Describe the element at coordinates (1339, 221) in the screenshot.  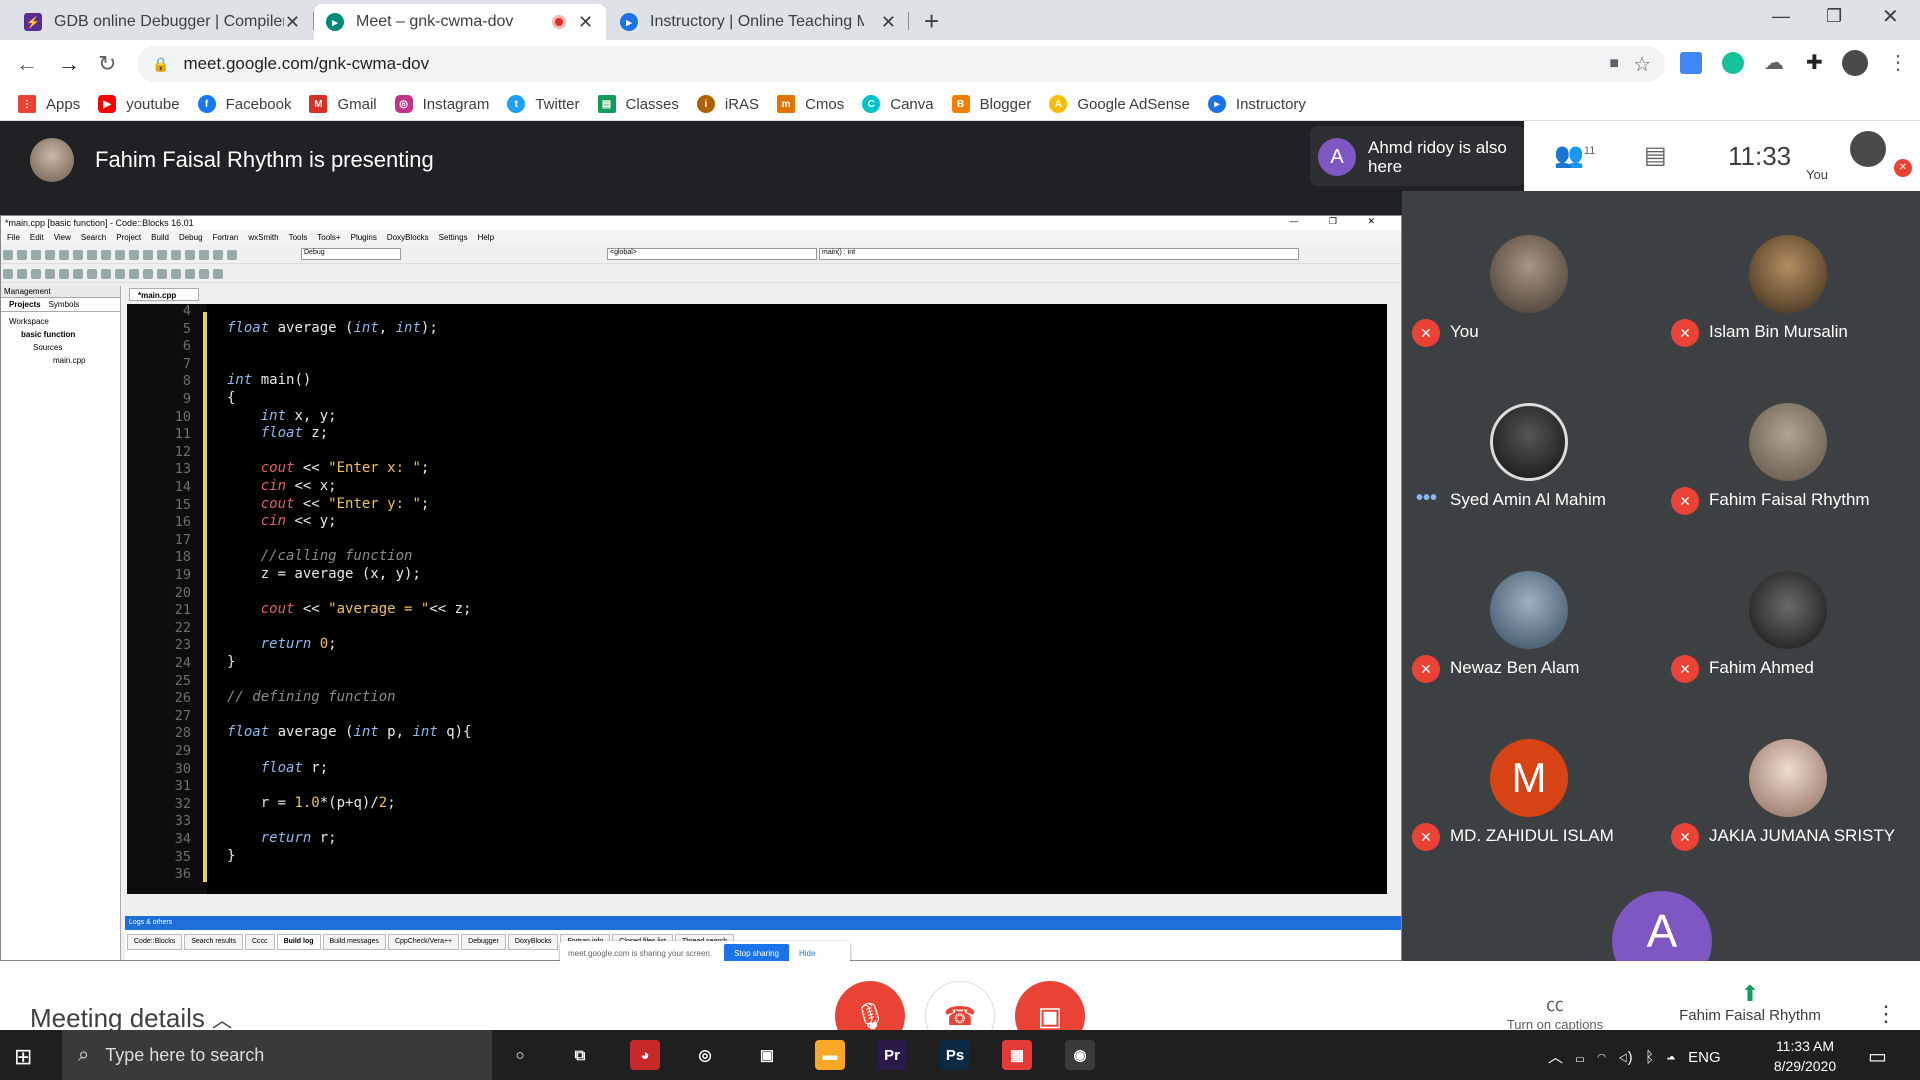
I see `window-controls: — ❐ ✕` at that location.